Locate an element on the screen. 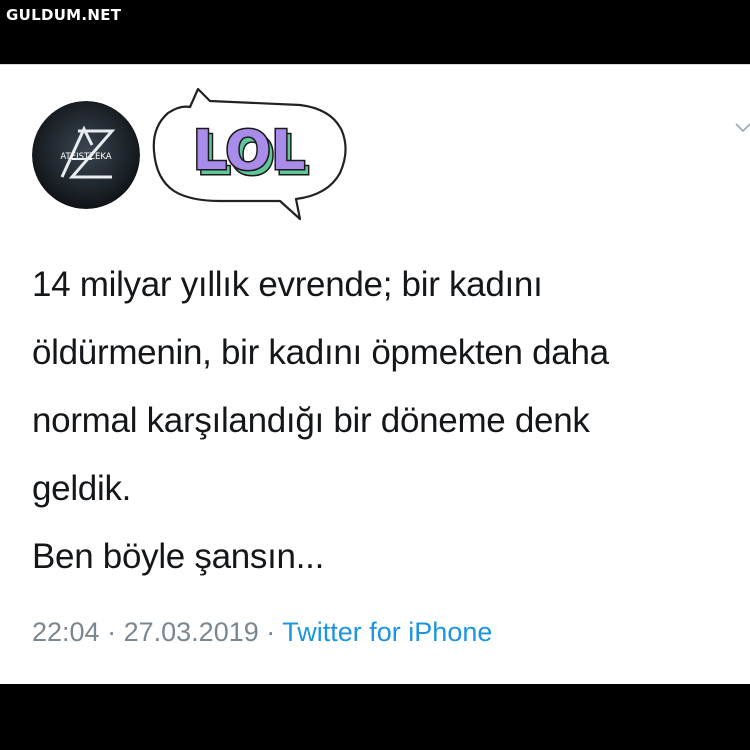 The width and height of the screenshot is (750, 750). lol-sticker: LOL LOL is located at coordinates (250, 157).